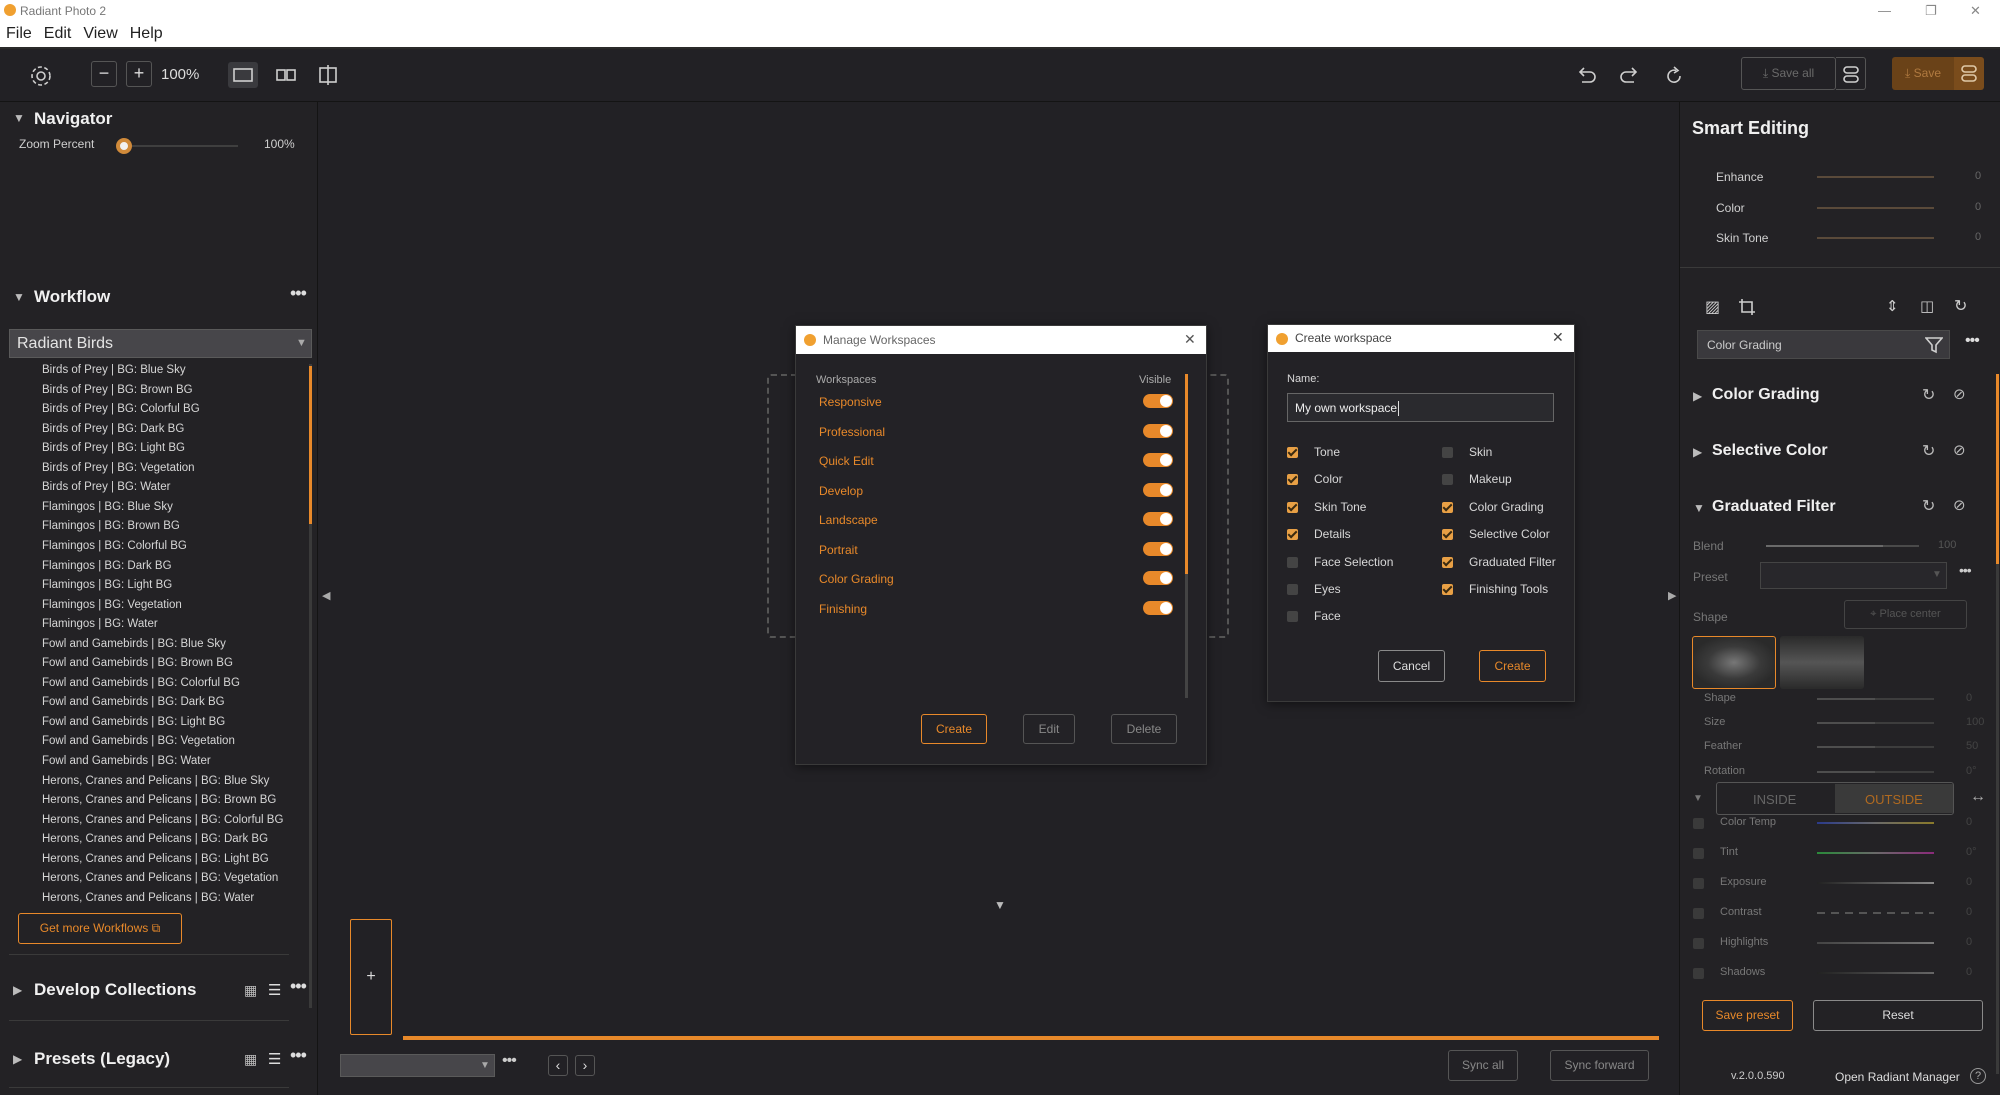  Describe the element at coordinates (1672, 595) in the screenshot. I see `collapse-right-panel-icon: ▶` at that location.